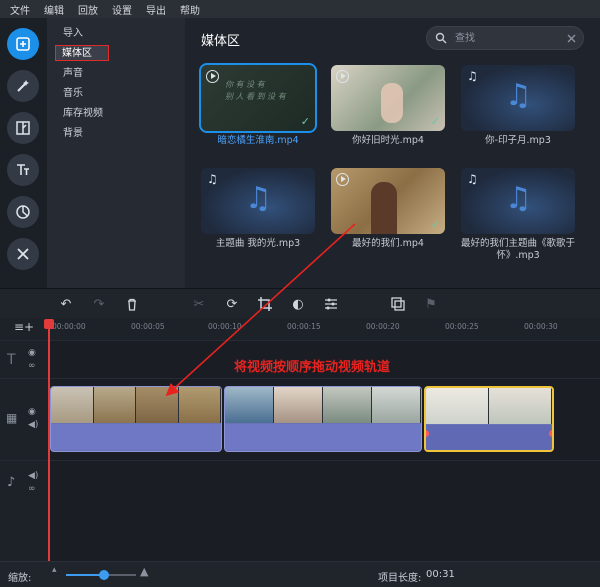 Image resolution: width=600 pixels, height=587 pixels. Describe the element at coordinates (440, 574) in the screenshot. I see `project-length-value: 00:31` at that location.